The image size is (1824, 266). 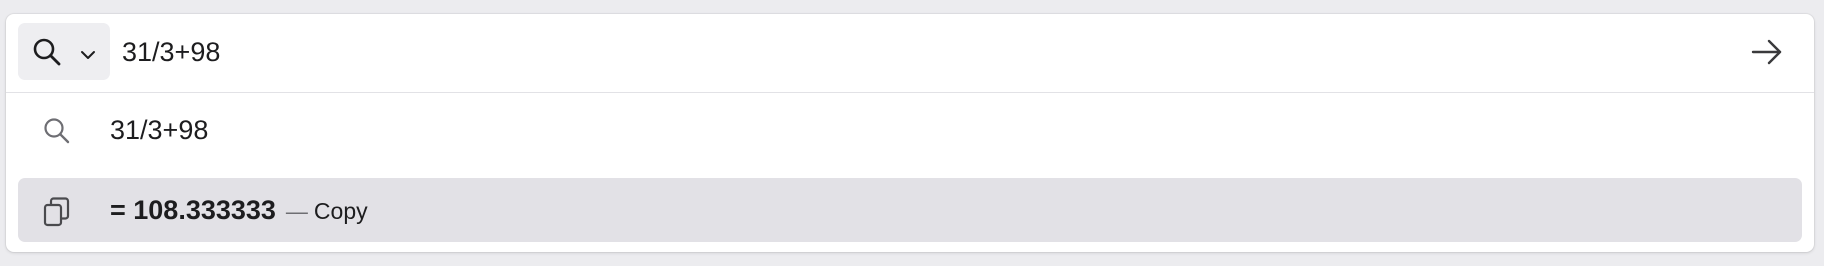 I want to click on search-input, so click(x=872, y=52).